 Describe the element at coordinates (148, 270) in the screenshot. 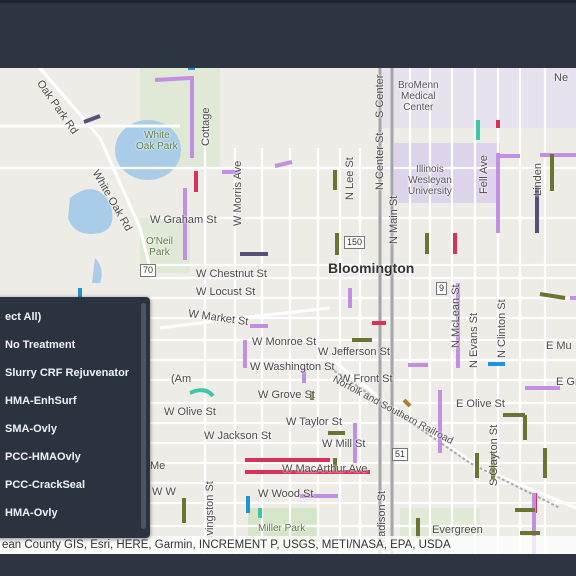

I see `route-shield: 70` at that location.